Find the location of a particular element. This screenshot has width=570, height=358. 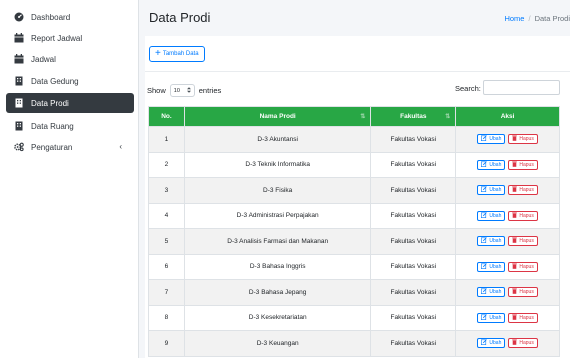

sidebar-item-data-gedung: Data Gedung is located at coordinates (70, 81).